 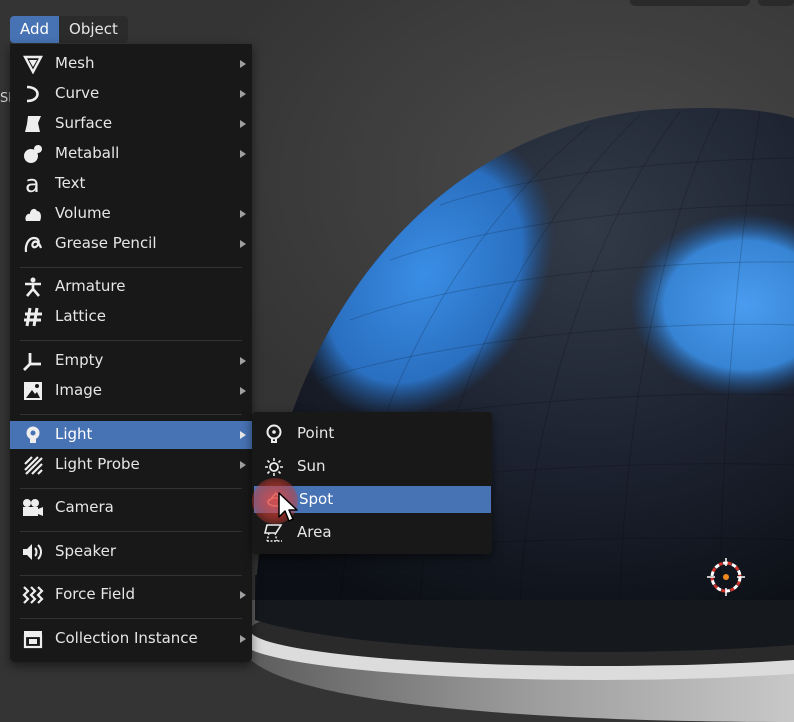 What do you see at coordinates (93, 29) in the screenshot?
I see `menu-object: Object` at bounding box center [93, 29].